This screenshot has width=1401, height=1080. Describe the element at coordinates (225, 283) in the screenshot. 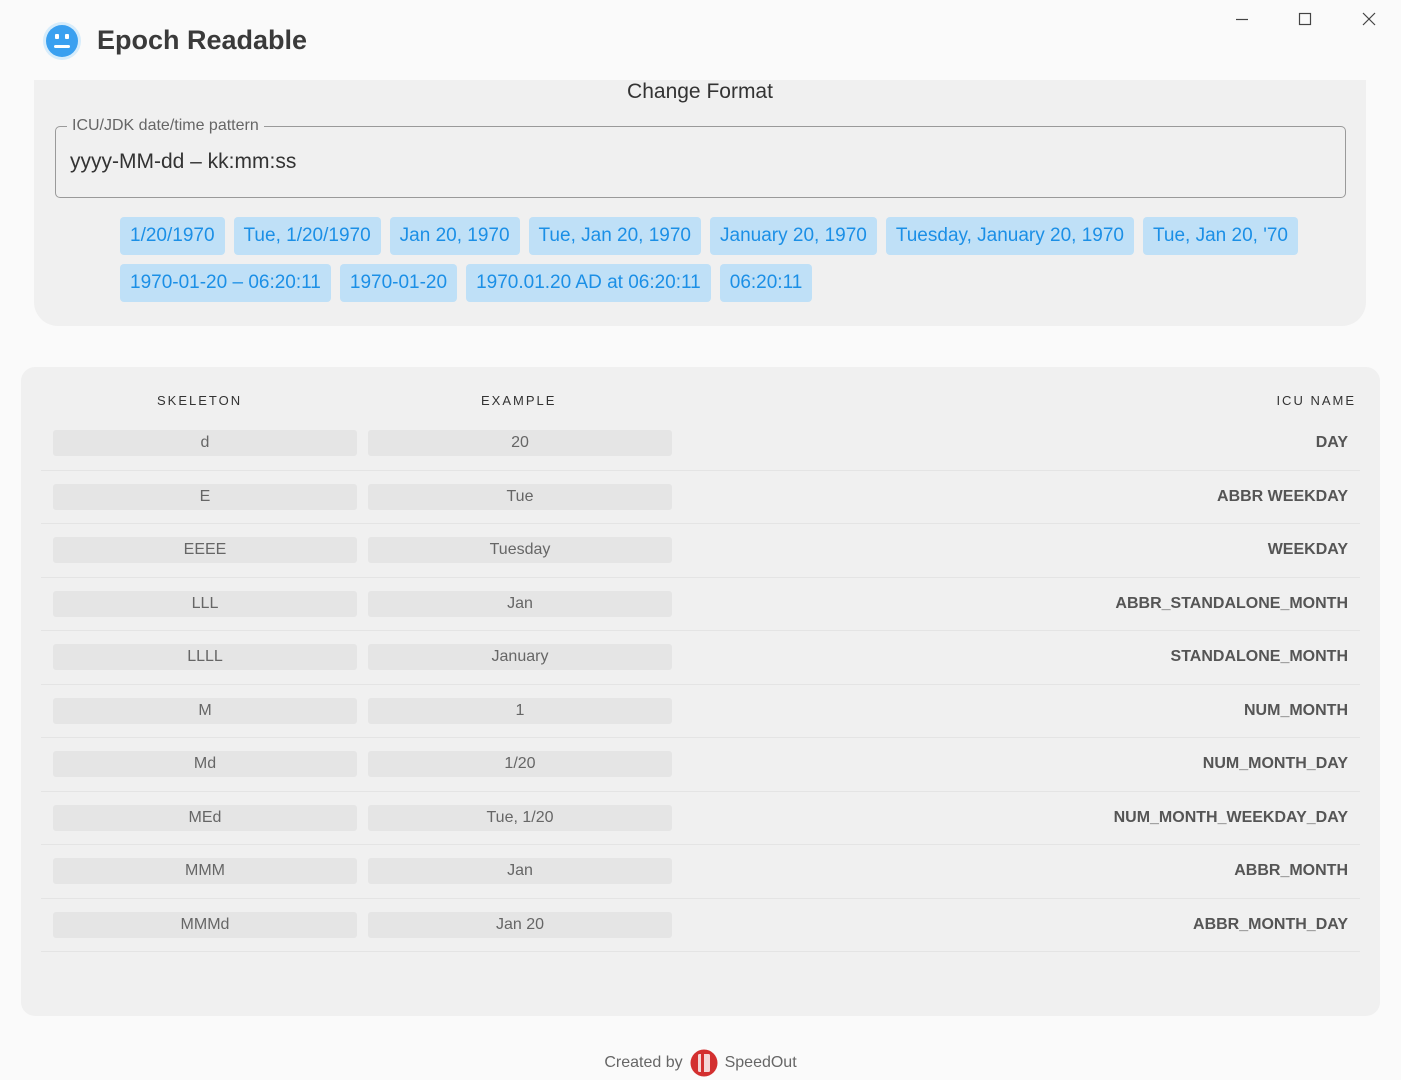

I see `preset-chip: 1970-01-20 – 06:20:11` at that location.